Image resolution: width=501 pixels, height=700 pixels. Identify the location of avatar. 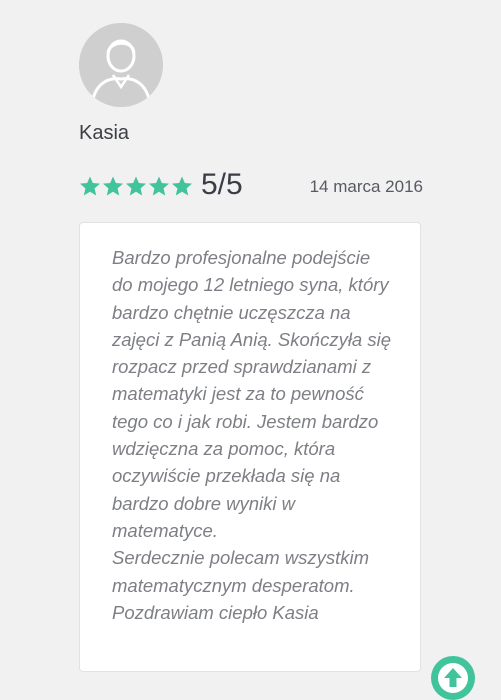
(121, 65).